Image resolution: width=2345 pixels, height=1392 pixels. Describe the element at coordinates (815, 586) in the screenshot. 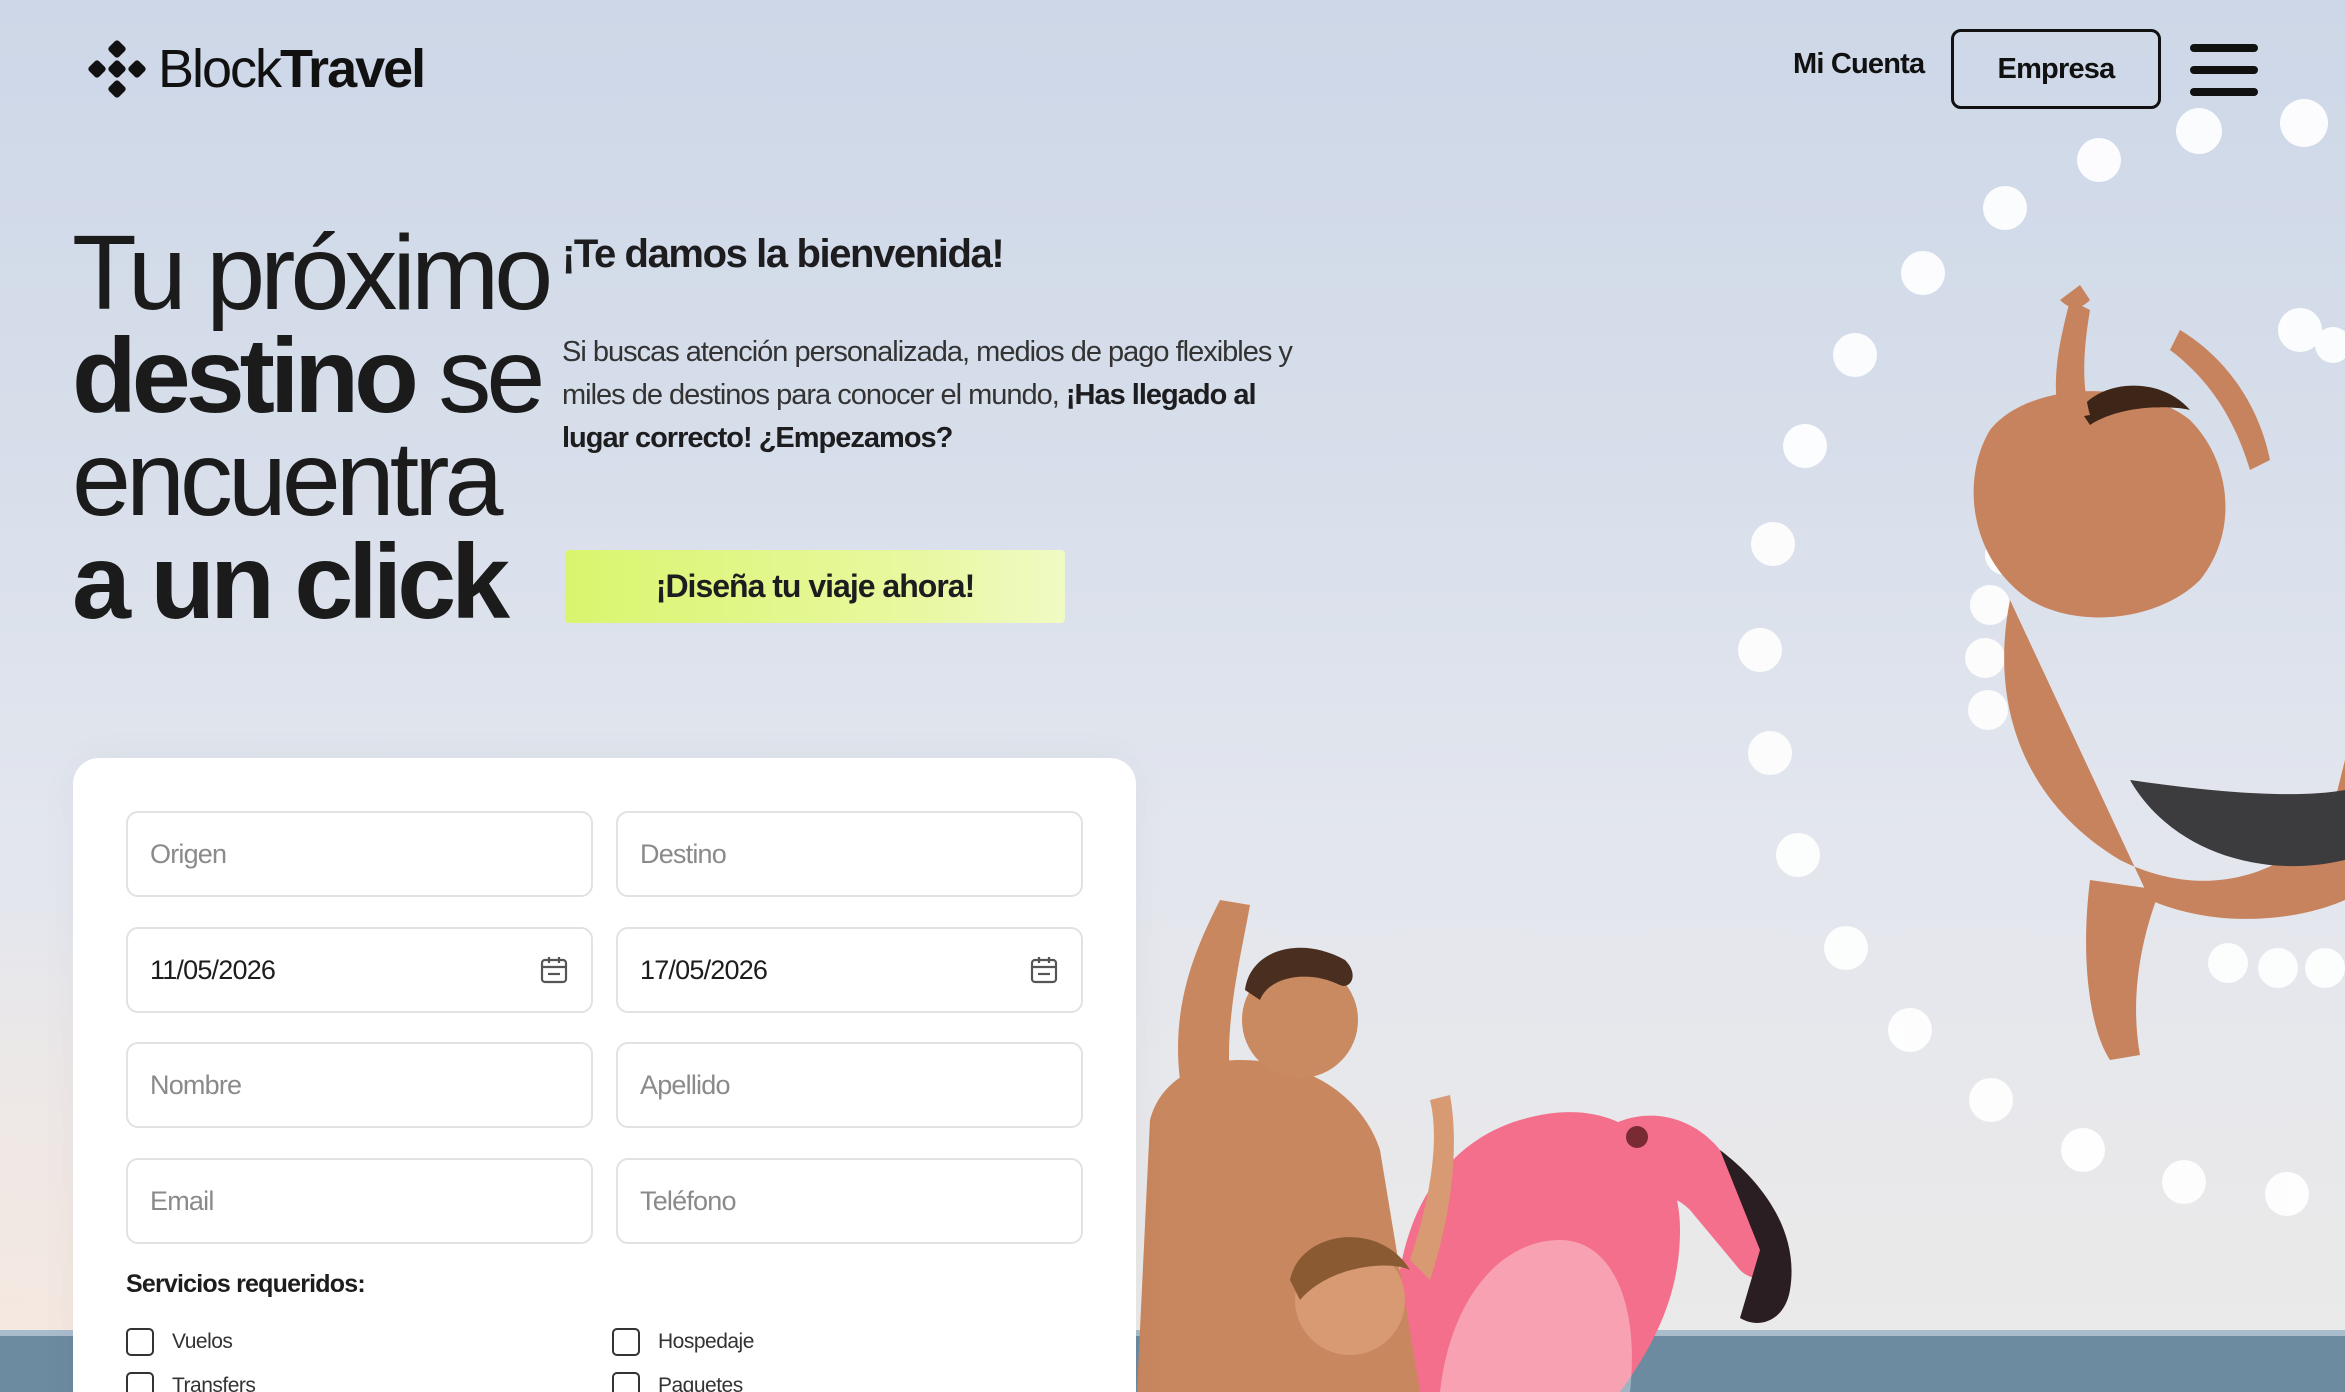

I see `design-trip-button: ¡Diseña tu viaje ahora!` at that location.